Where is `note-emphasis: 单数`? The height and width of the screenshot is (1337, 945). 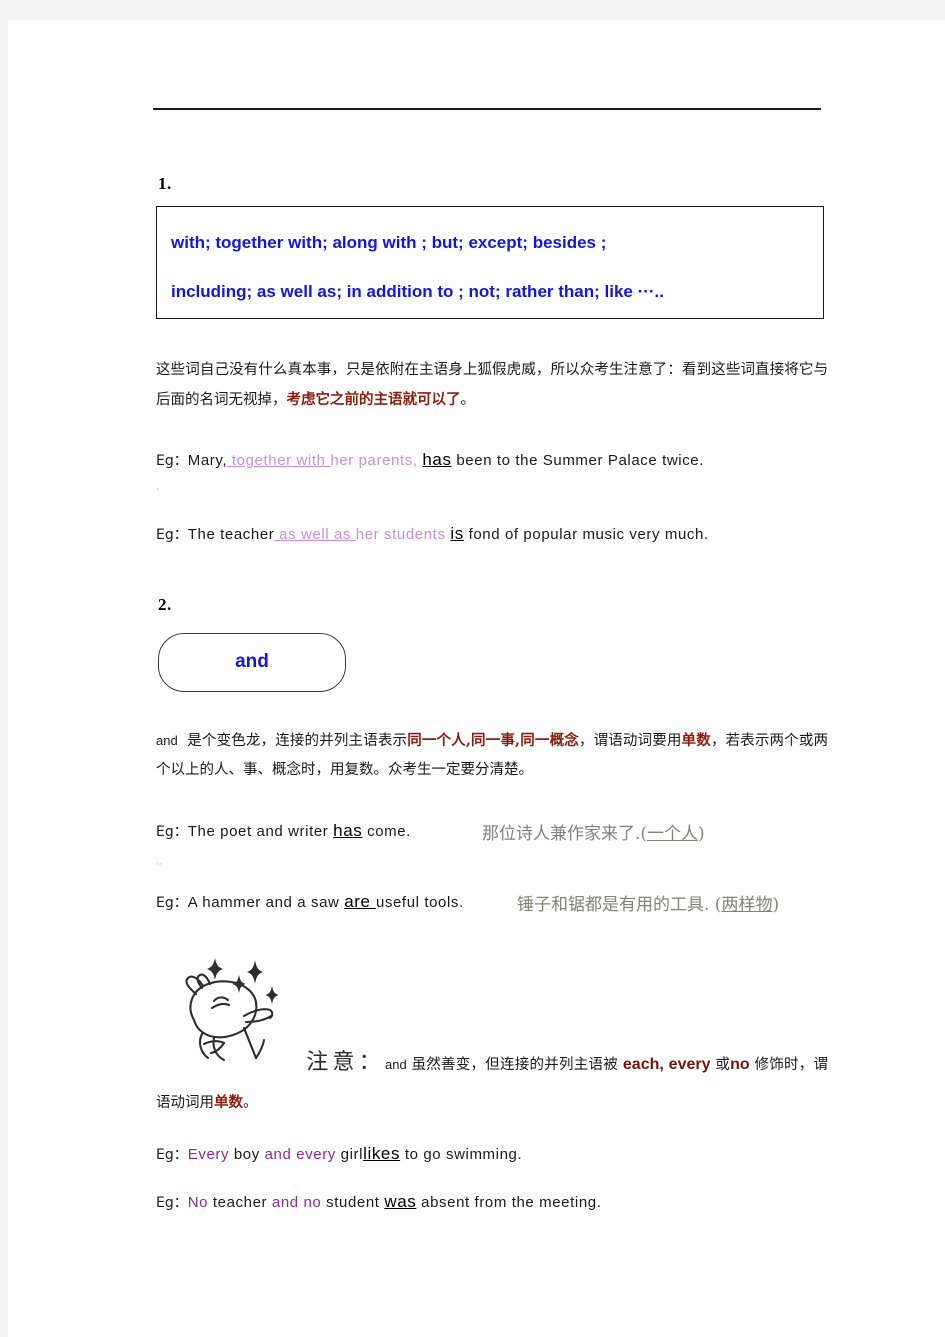
note-emphasis: 单数 is located at coordinates (228, 1102).